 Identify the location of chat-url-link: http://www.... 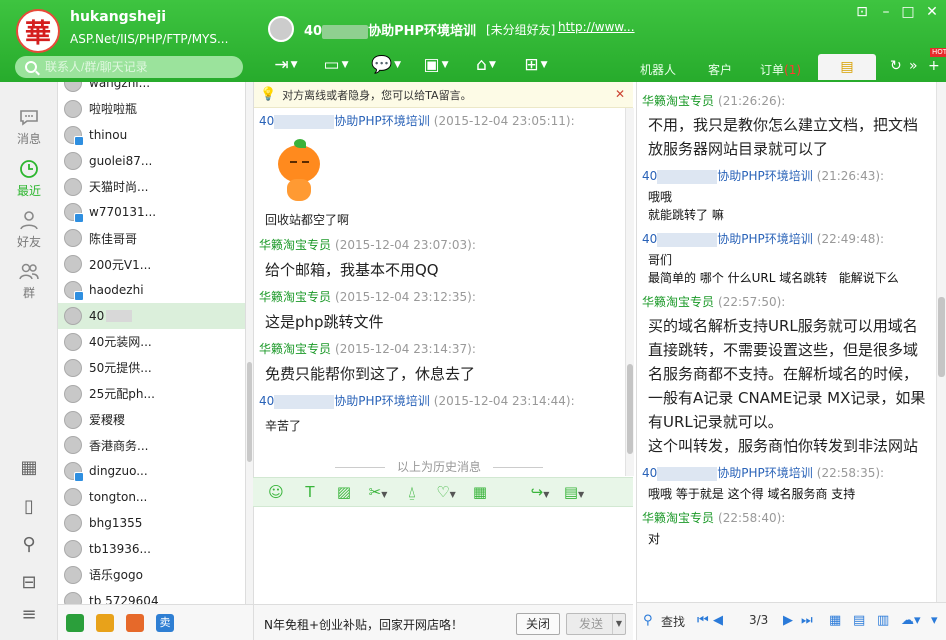
(596, 27).